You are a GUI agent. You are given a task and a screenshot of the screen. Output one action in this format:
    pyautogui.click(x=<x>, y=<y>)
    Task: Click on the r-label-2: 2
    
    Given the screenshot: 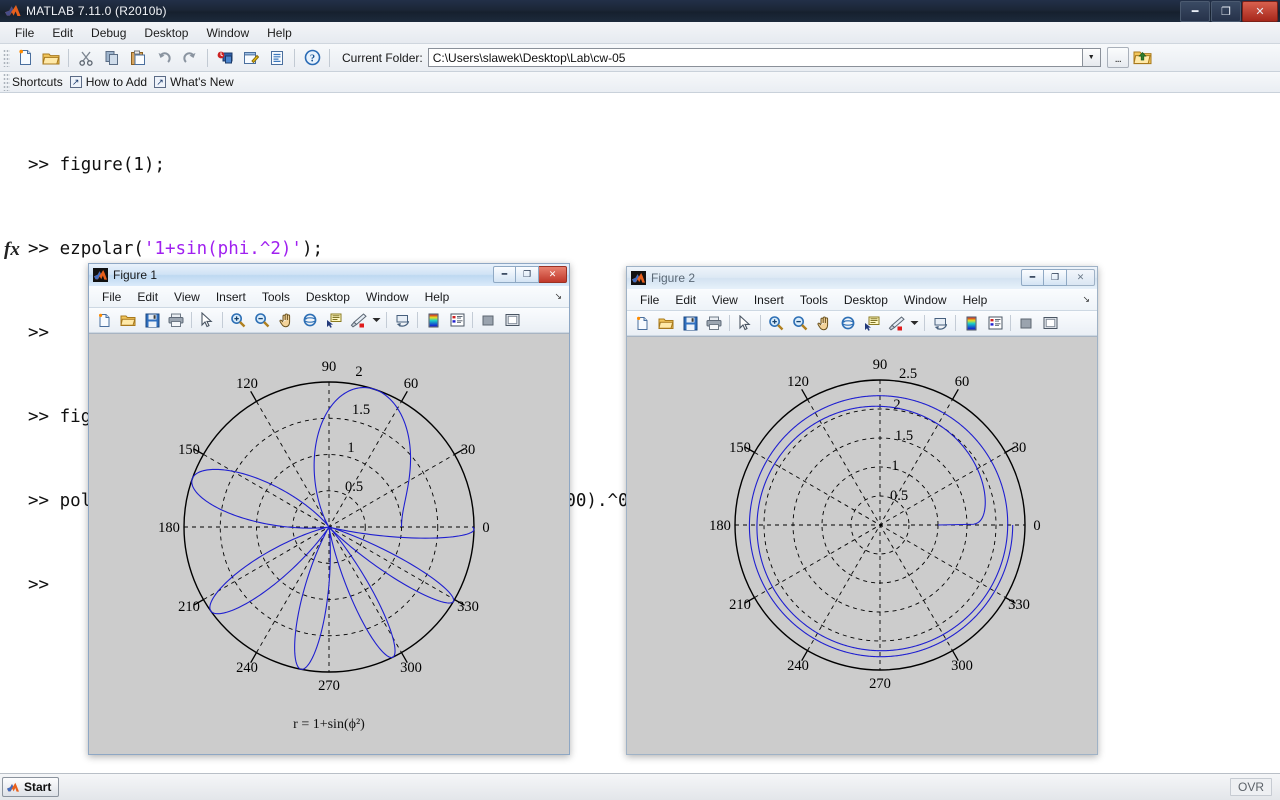 What is the action you would take?
    pyautogui.click(x=896, y=405)
    